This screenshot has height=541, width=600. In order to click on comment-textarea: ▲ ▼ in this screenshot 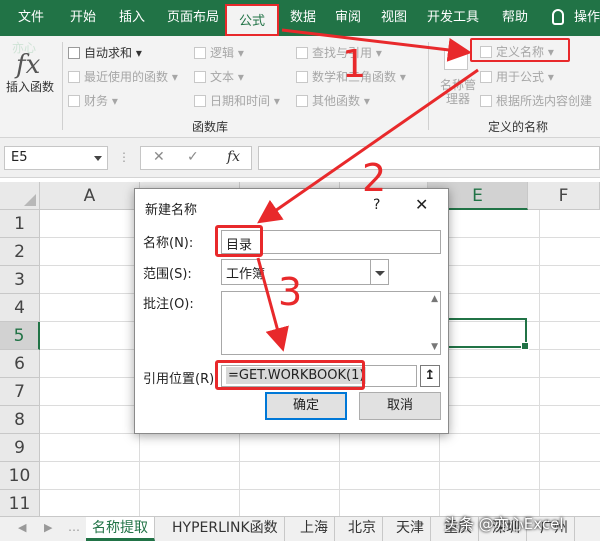, I will do `click(331, 323)`.